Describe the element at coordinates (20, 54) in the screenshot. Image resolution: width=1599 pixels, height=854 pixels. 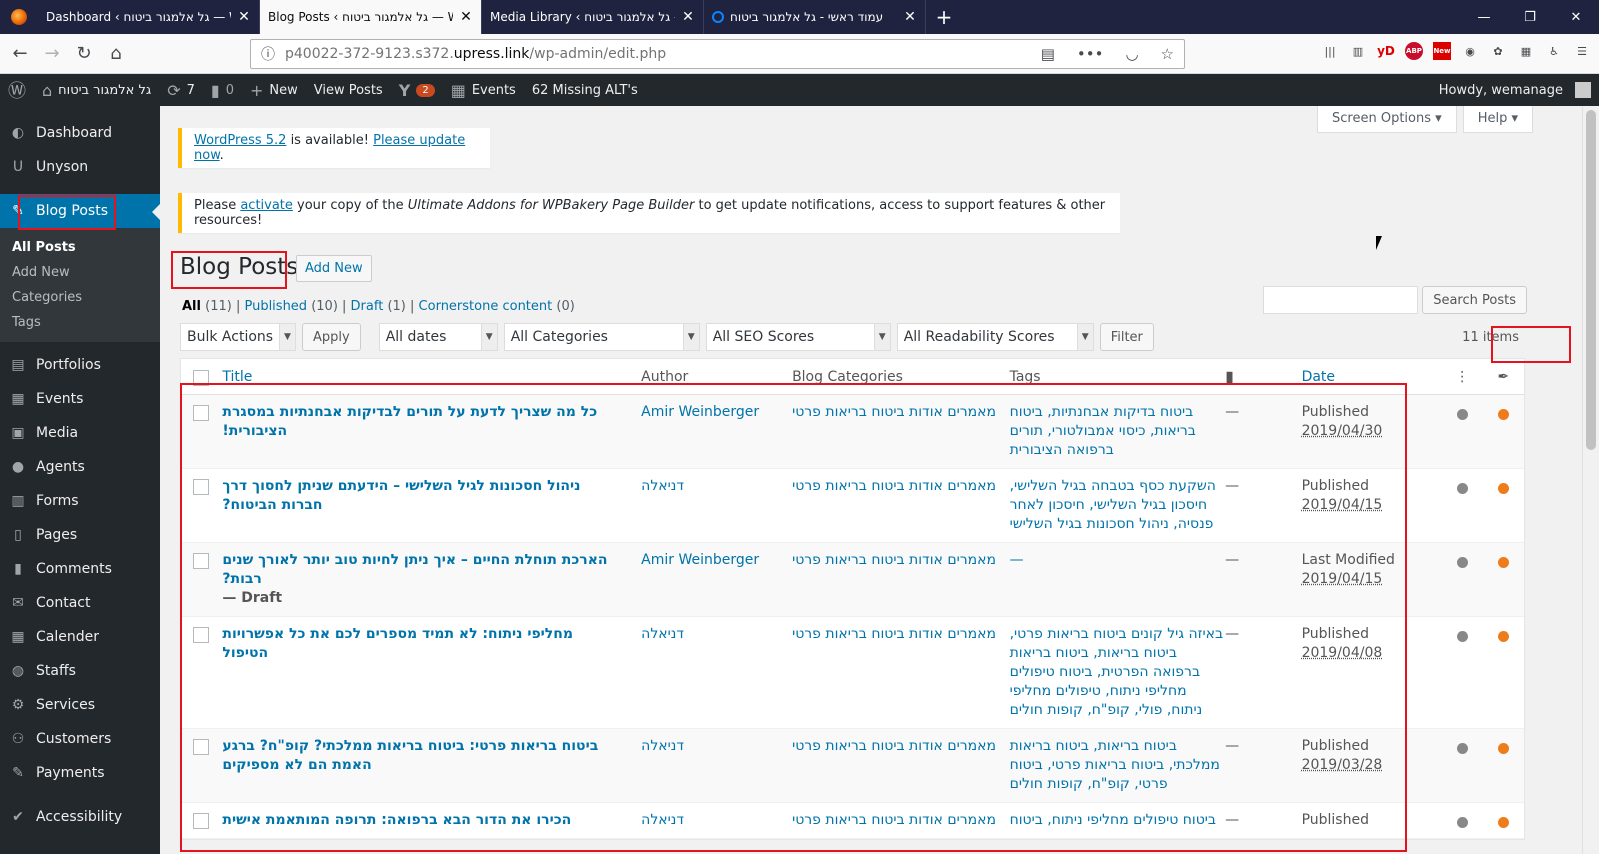
I see `back-icon: ←` at that location.